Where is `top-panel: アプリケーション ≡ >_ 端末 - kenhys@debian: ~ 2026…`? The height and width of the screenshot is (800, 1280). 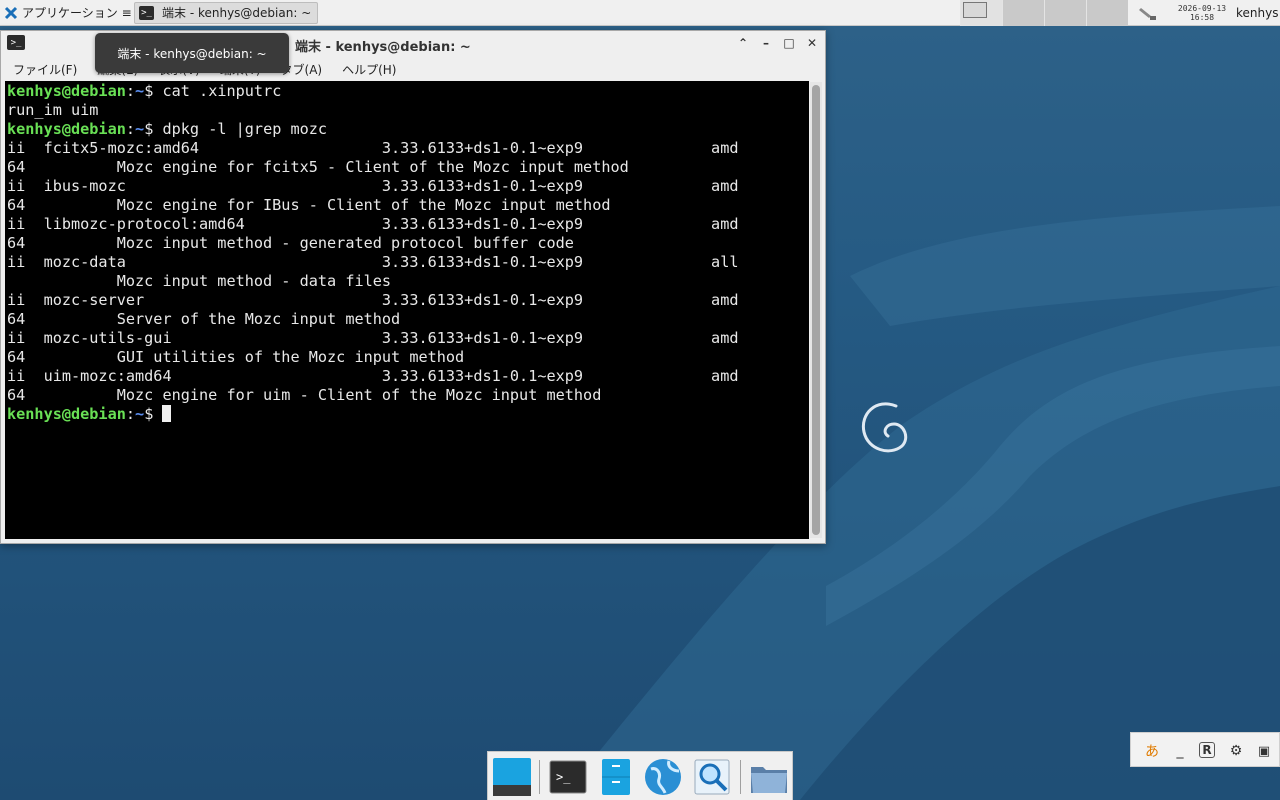 top-panel: アプリケーション ≡ >_ 端末 - kenhys@debian: ~ 2026… is located at coordinates (640, 13).